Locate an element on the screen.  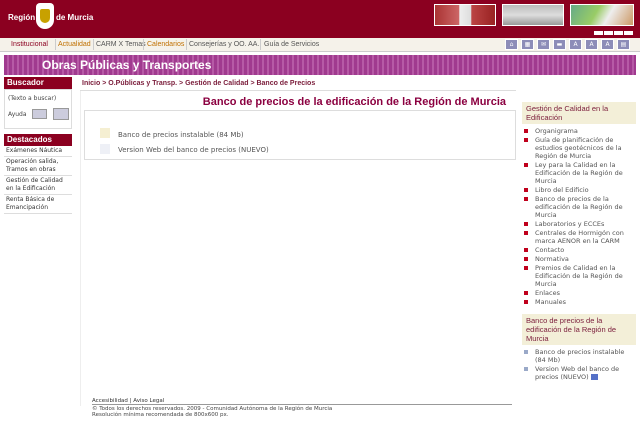
footer-divider is located at coordinates (302, 404).